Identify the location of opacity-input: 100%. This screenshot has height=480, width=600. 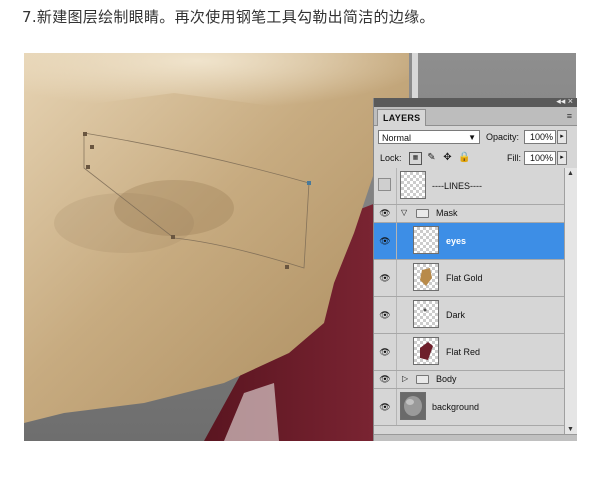
(540, 137).